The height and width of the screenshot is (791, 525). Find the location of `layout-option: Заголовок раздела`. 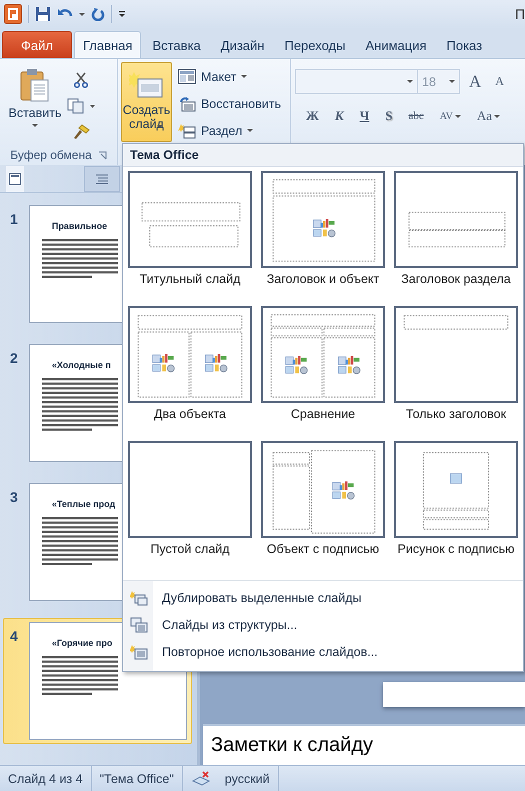

layout-option: Заголовок раздела is located at coordinates (456, 228).